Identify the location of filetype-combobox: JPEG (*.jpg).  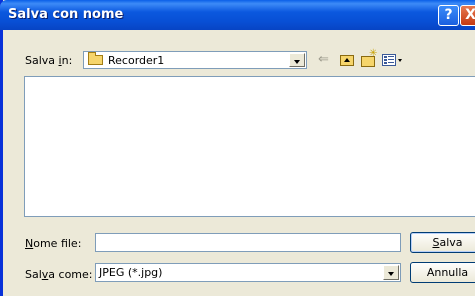
(248, 272).